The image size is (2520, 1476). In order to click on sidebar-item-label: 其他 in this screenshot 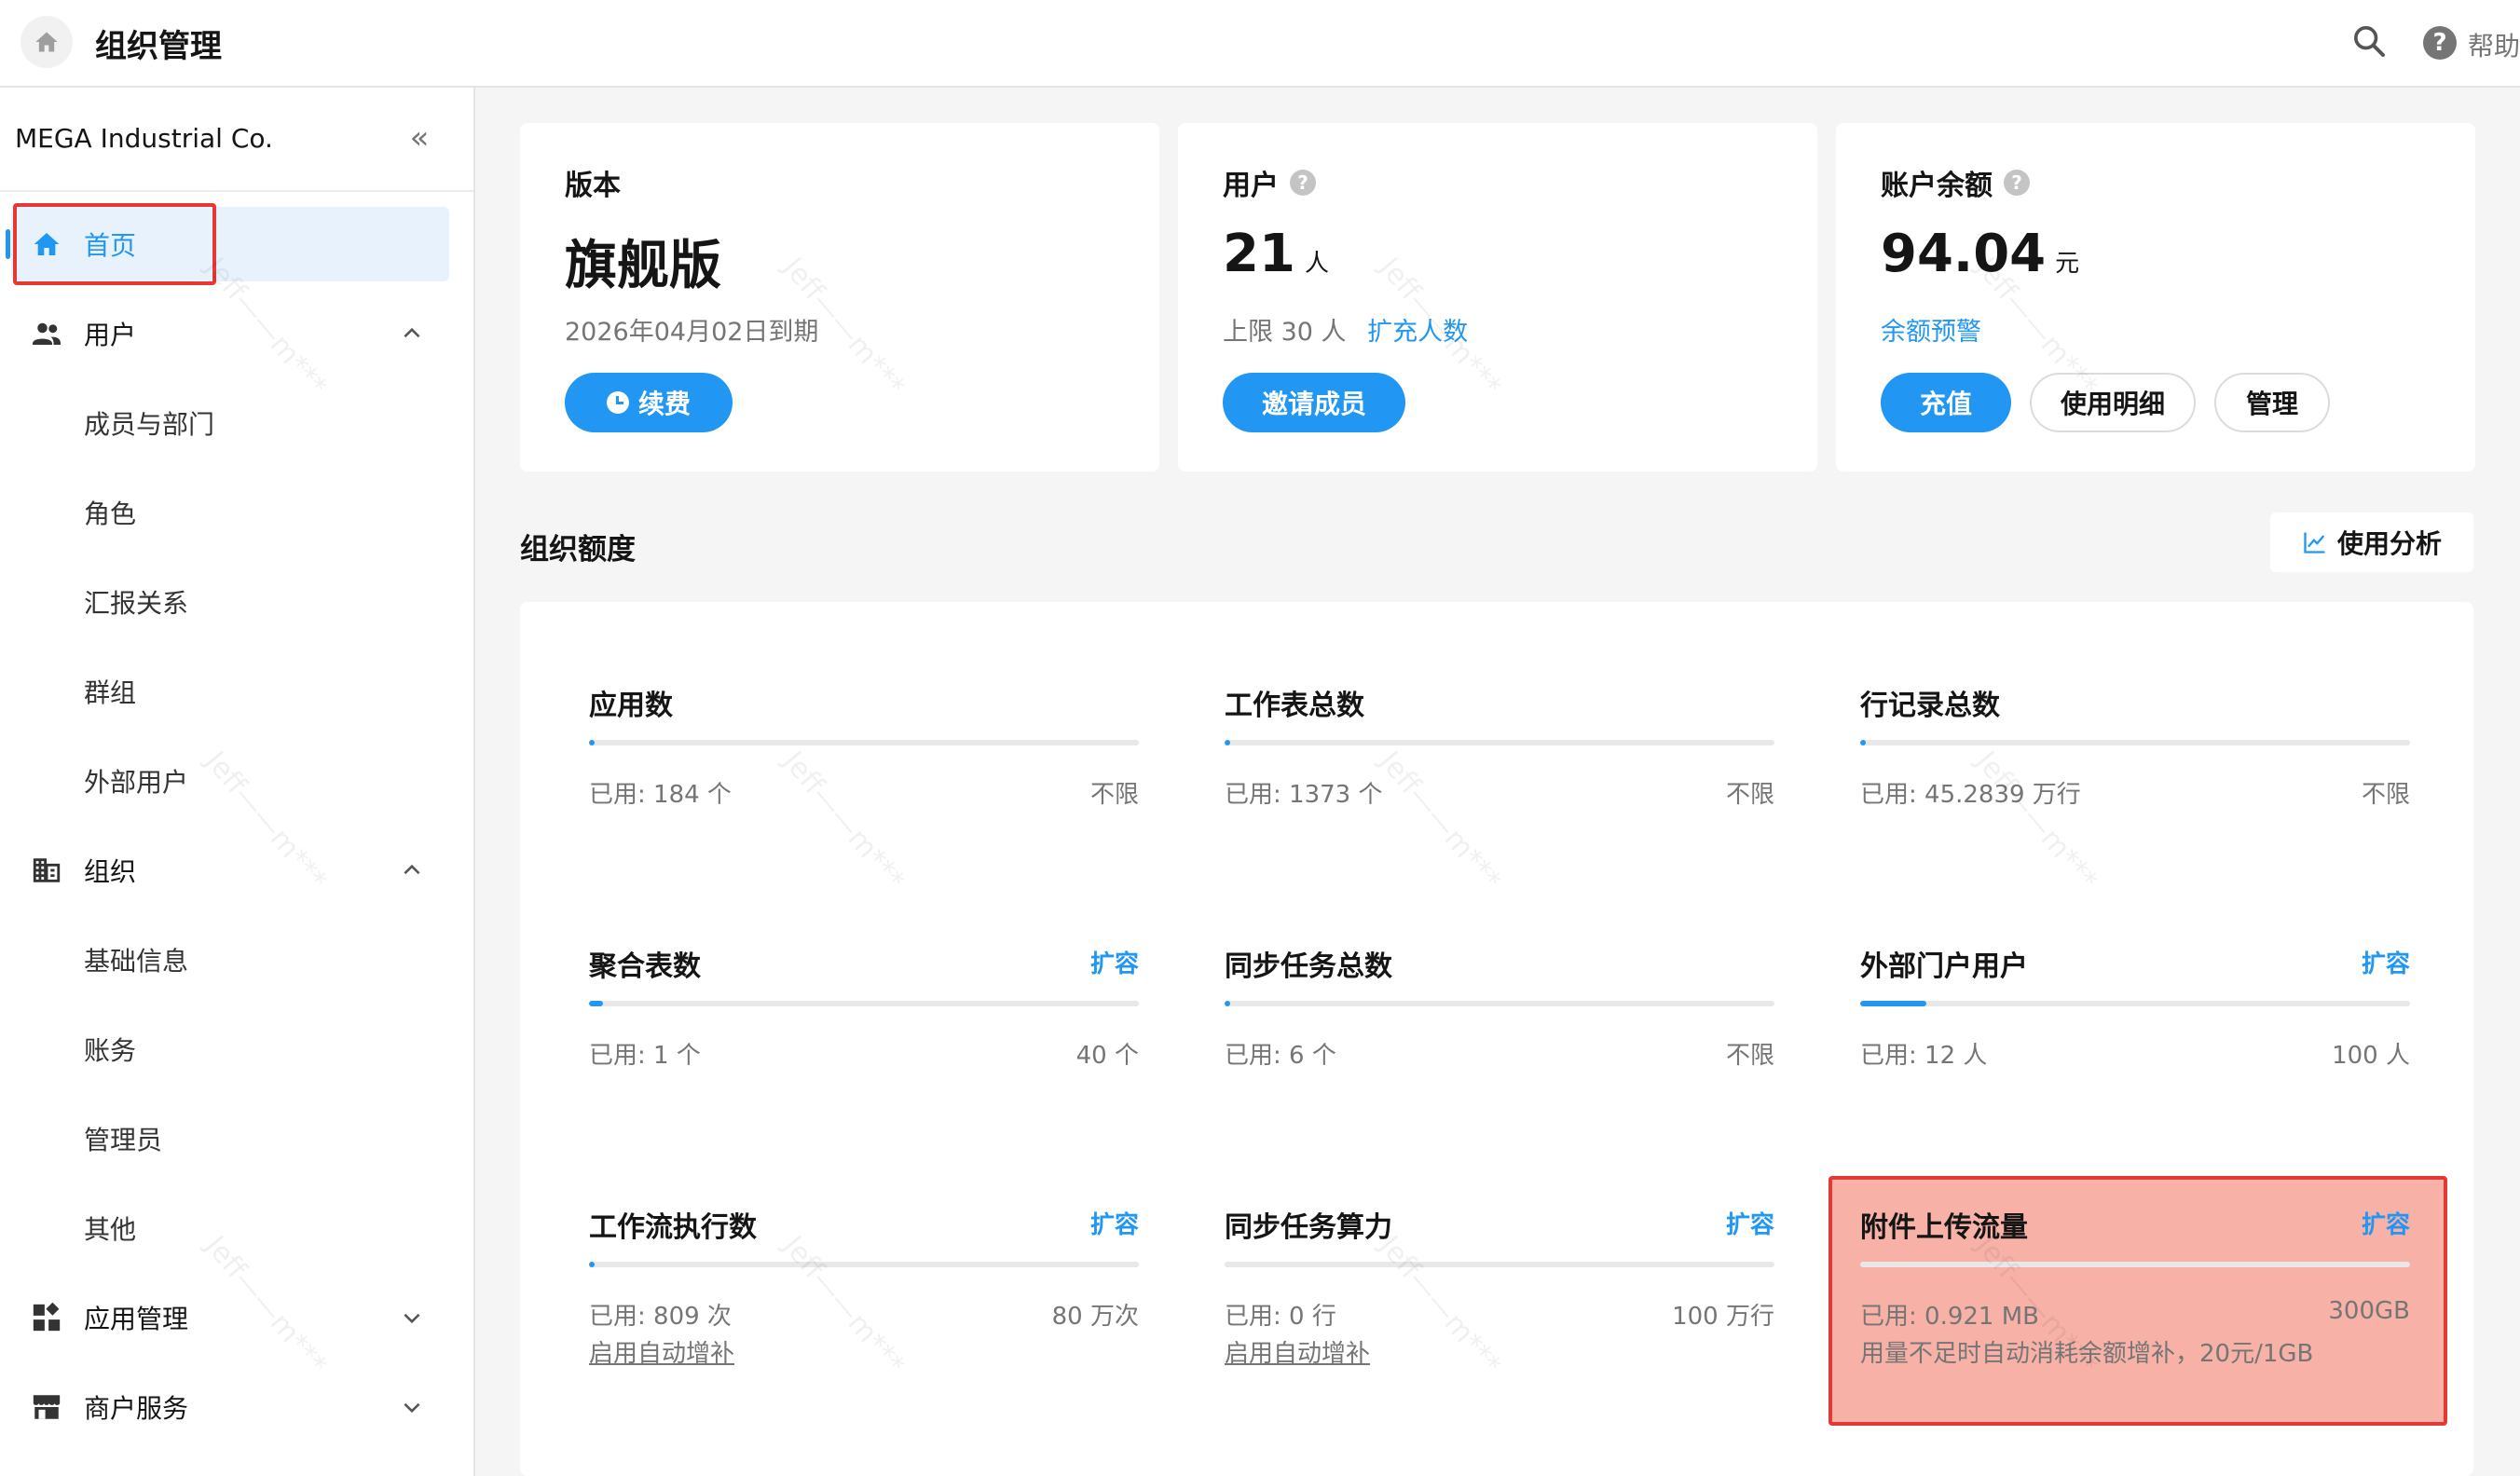, I will do `click(110, 1229)`.